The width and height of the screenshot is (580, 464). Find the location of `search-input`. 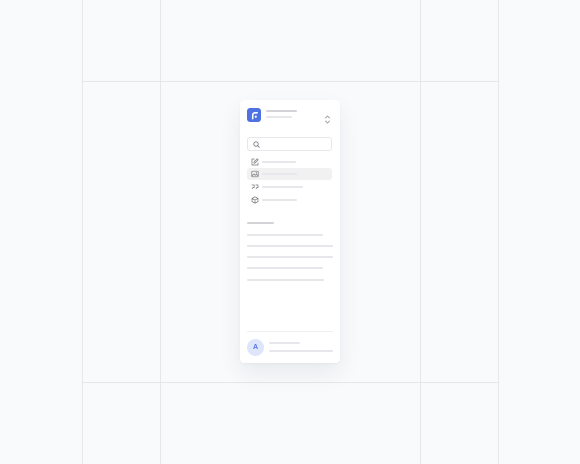

search-input is located at coordinates (289, 144).